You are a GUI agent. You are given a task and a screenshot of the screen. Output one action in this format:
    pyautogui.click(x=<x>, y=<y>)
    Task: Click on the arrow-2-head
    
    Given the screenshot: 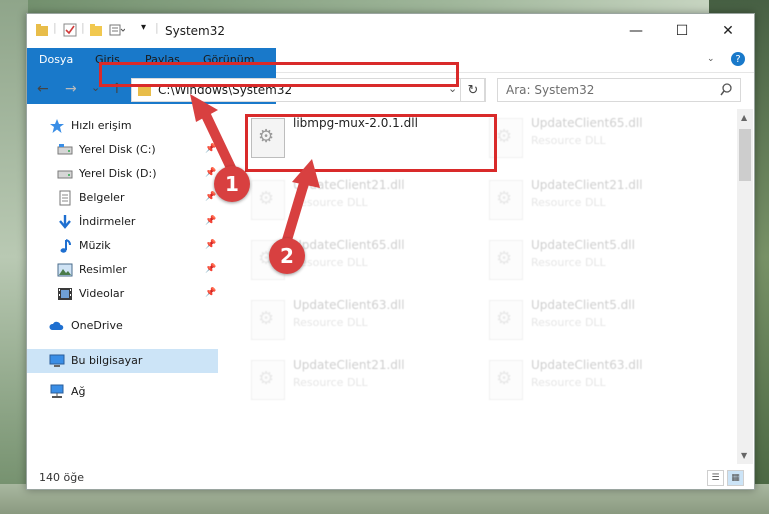 What is the action you would take?
    pyautogui.click(x=306, y=173)
    